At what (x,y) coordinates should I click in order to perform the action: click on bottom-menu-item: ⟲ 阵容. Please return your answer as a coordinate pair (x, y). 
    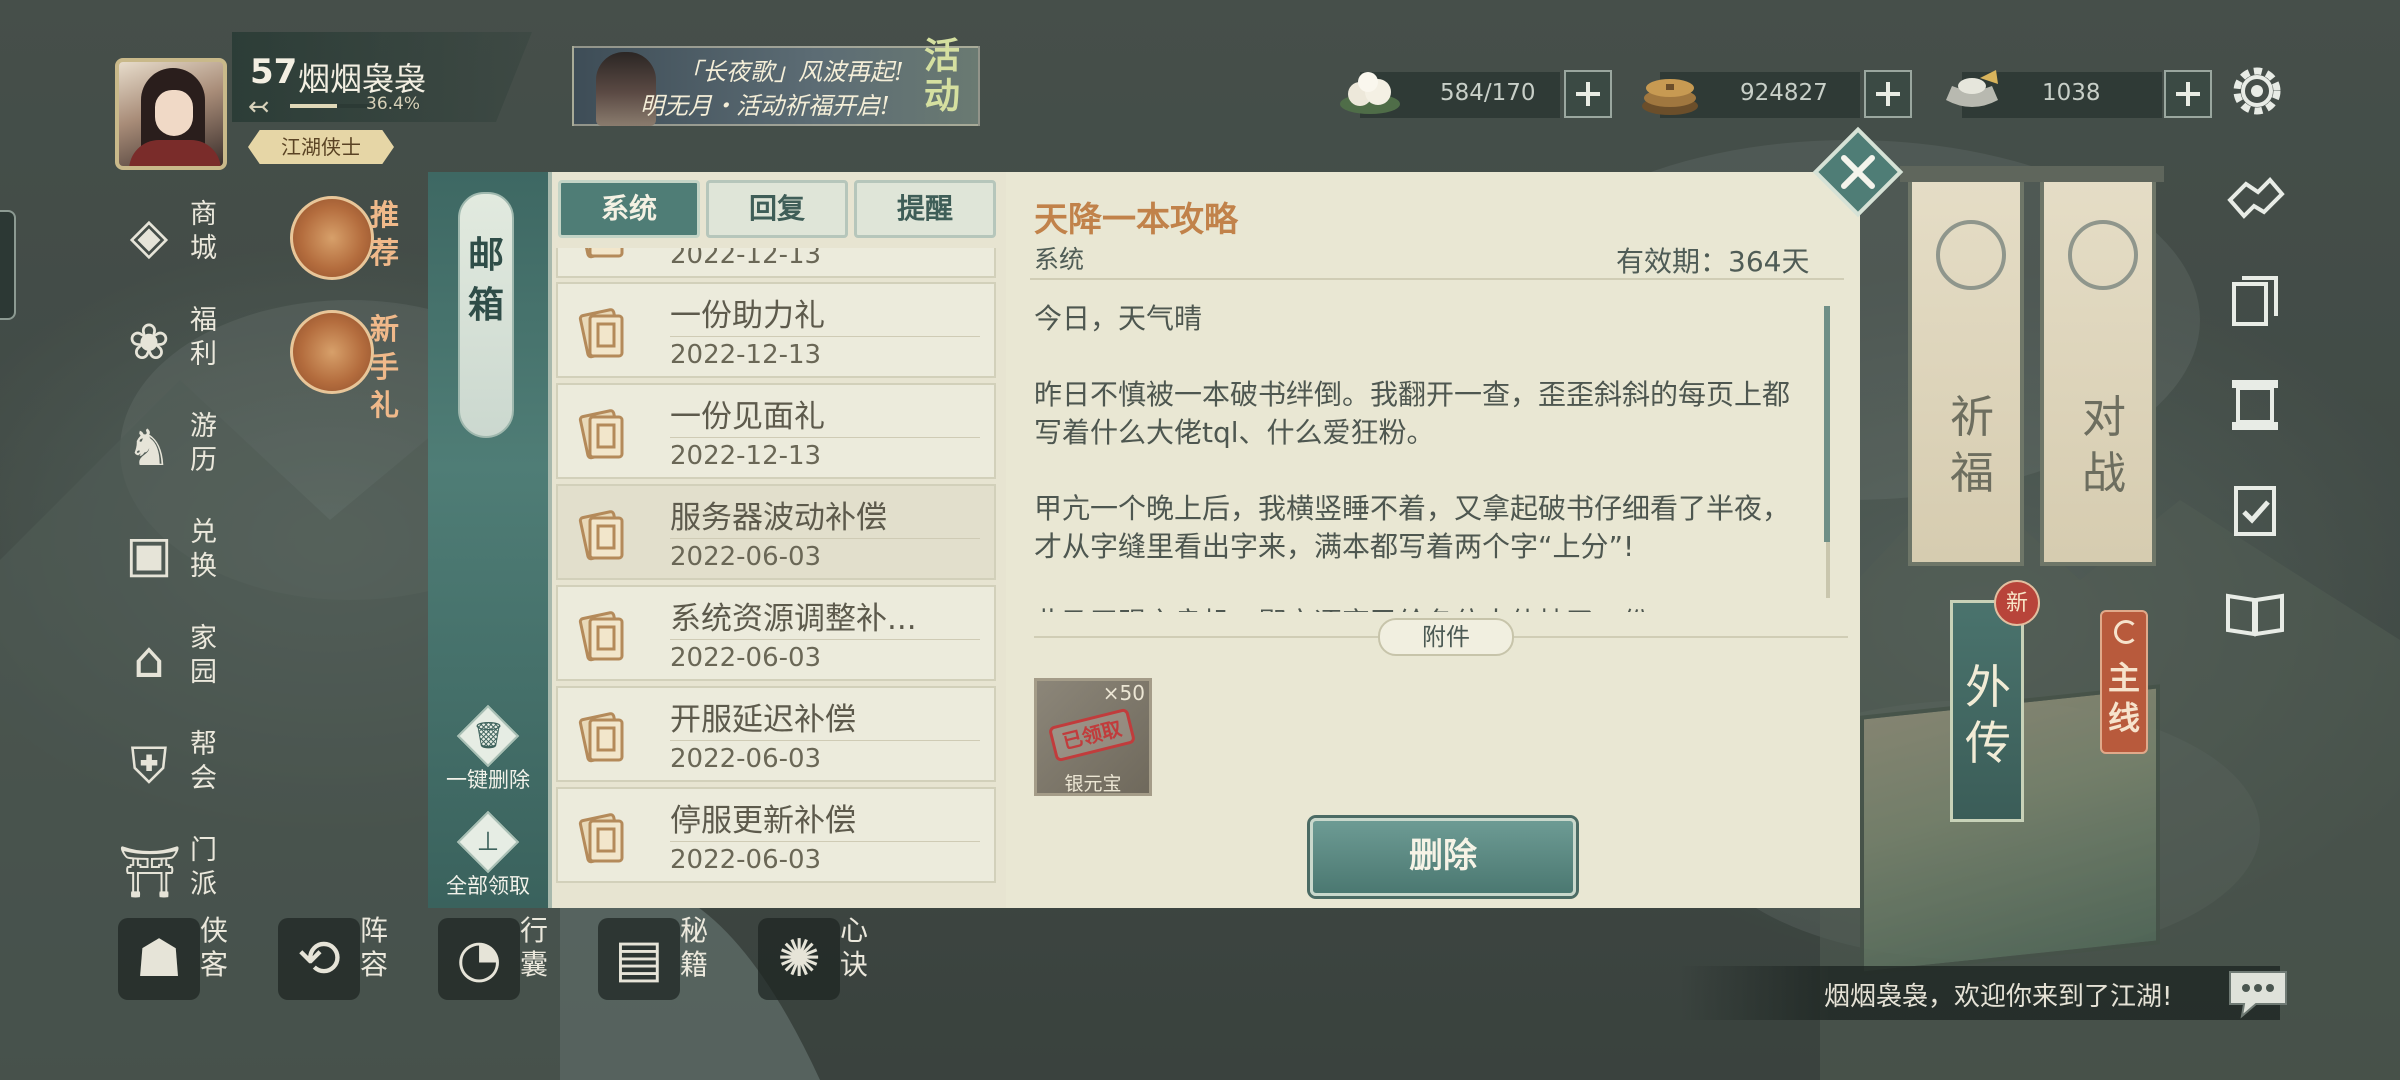
    Looking at the image, I should click on (353, 960).